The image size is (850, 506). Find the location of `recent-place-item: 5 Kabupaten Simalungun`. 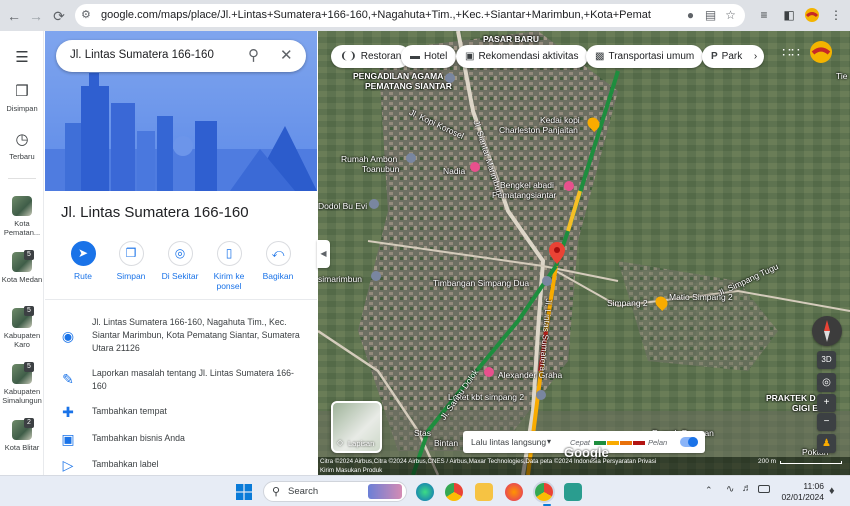

recent-place-item: 5 Kabupaten Simalungun is located at coordinates (22, 383).